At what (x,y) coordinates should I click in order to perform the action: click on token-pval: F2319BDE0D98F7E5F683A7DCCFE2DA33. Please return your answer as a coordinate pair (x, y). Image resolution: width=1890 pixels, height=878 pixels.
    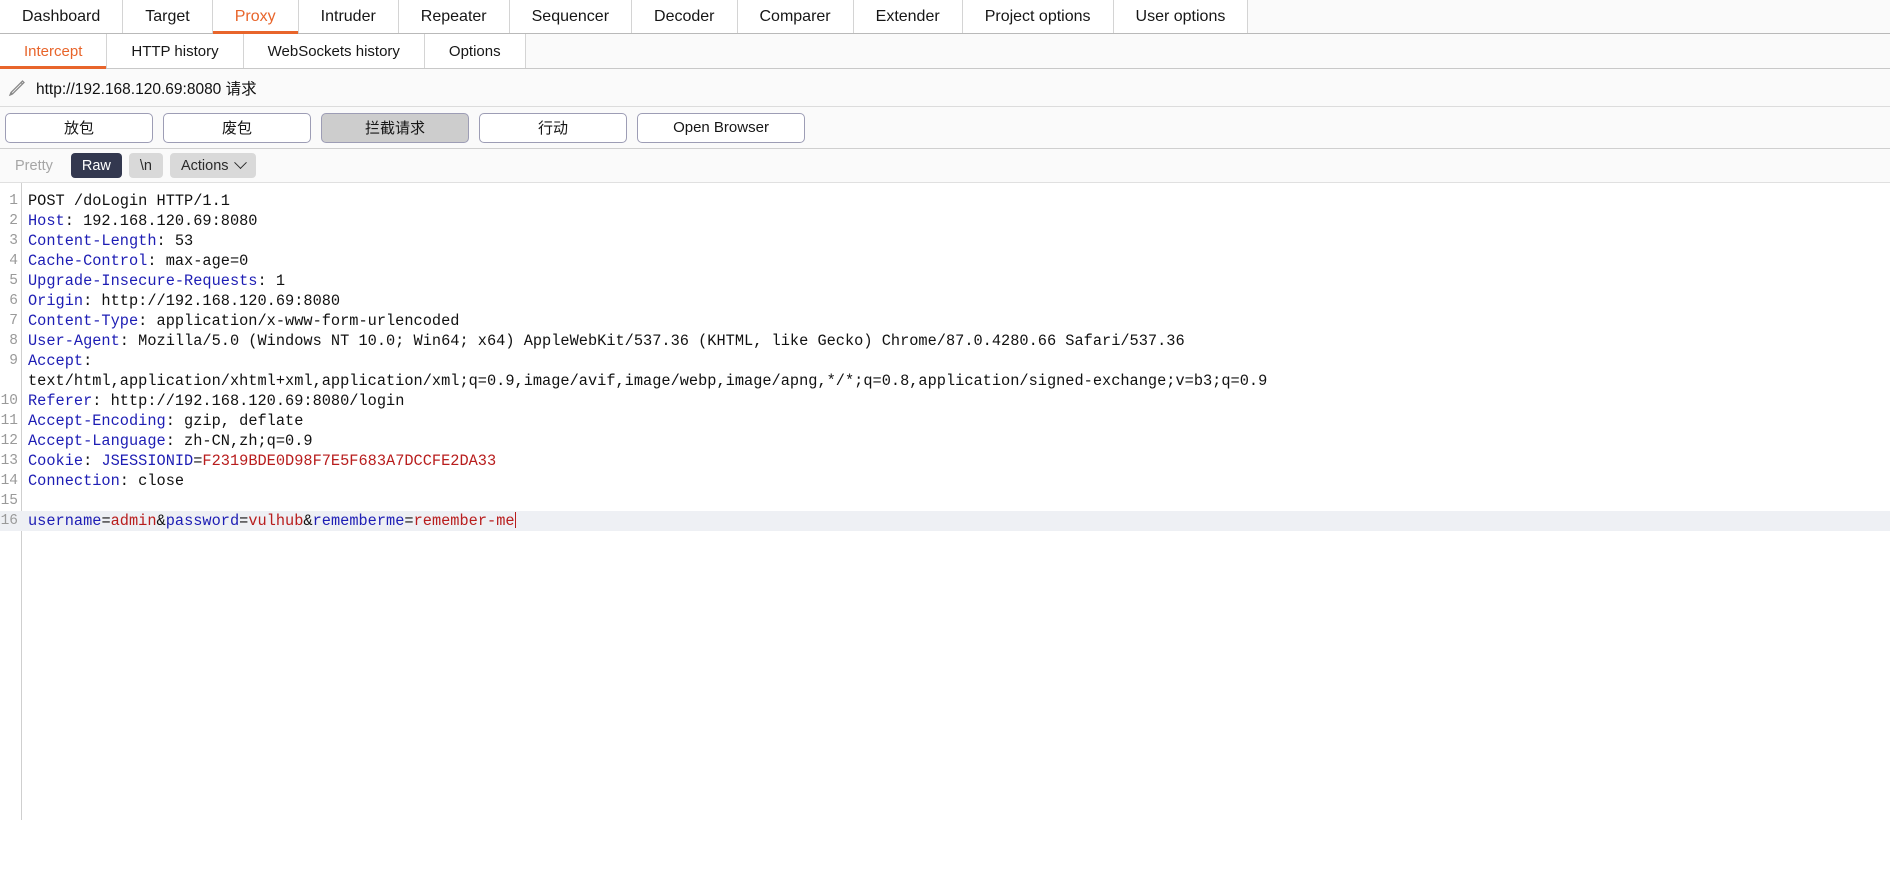
    Looking at the image, I should click on (349, 461).